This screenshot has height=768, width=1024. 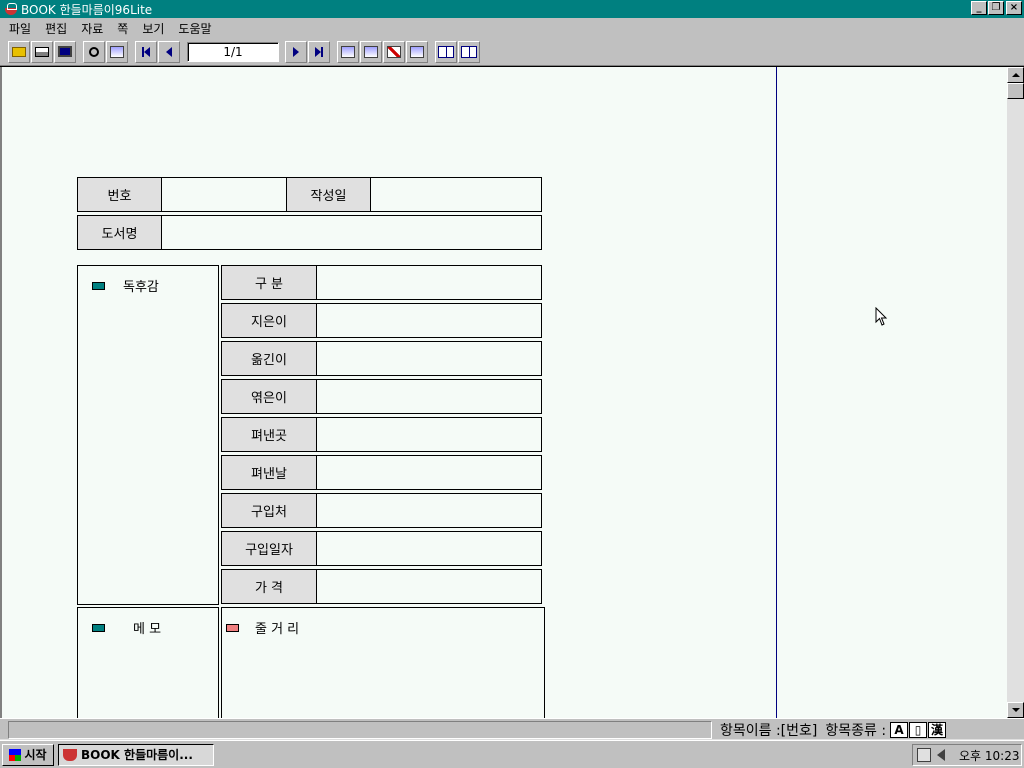 What do you see at coordinates (98, 627) in the screenshot?
I see `memo-swatch-icon` at bounding box center [98, 627].